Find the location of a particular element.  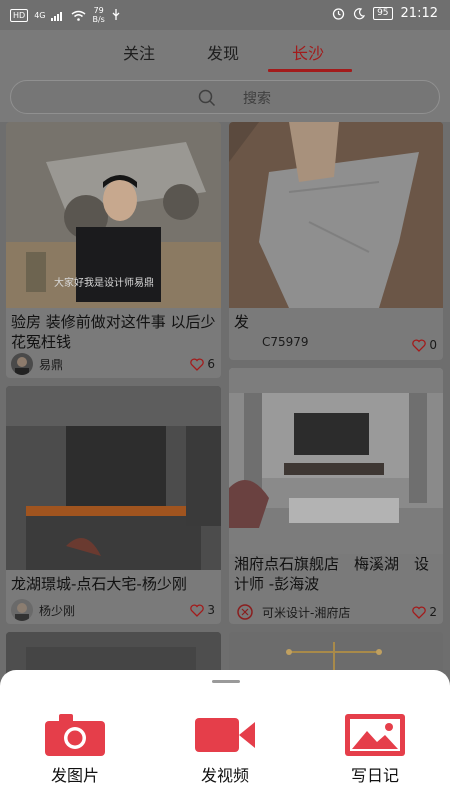

tab-discover: 发现 is located at coordinates (223, 52).